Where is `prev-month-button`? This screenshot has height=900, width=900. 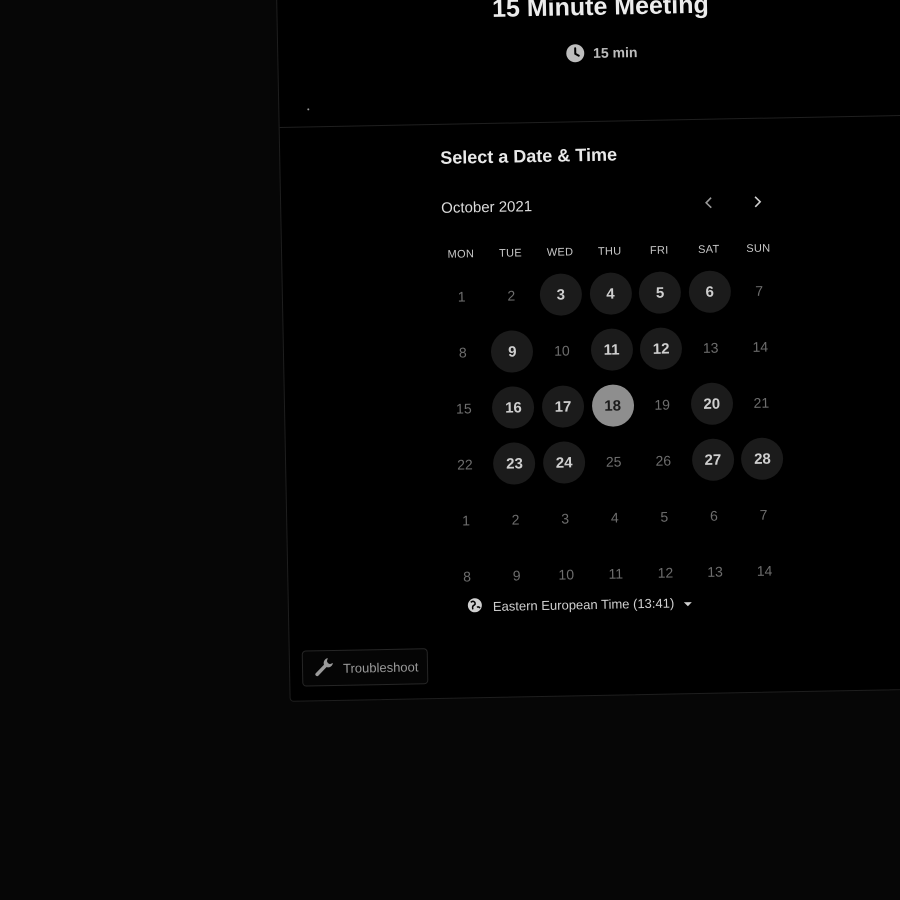 prev-month-button is located at coordinates (709, 204).